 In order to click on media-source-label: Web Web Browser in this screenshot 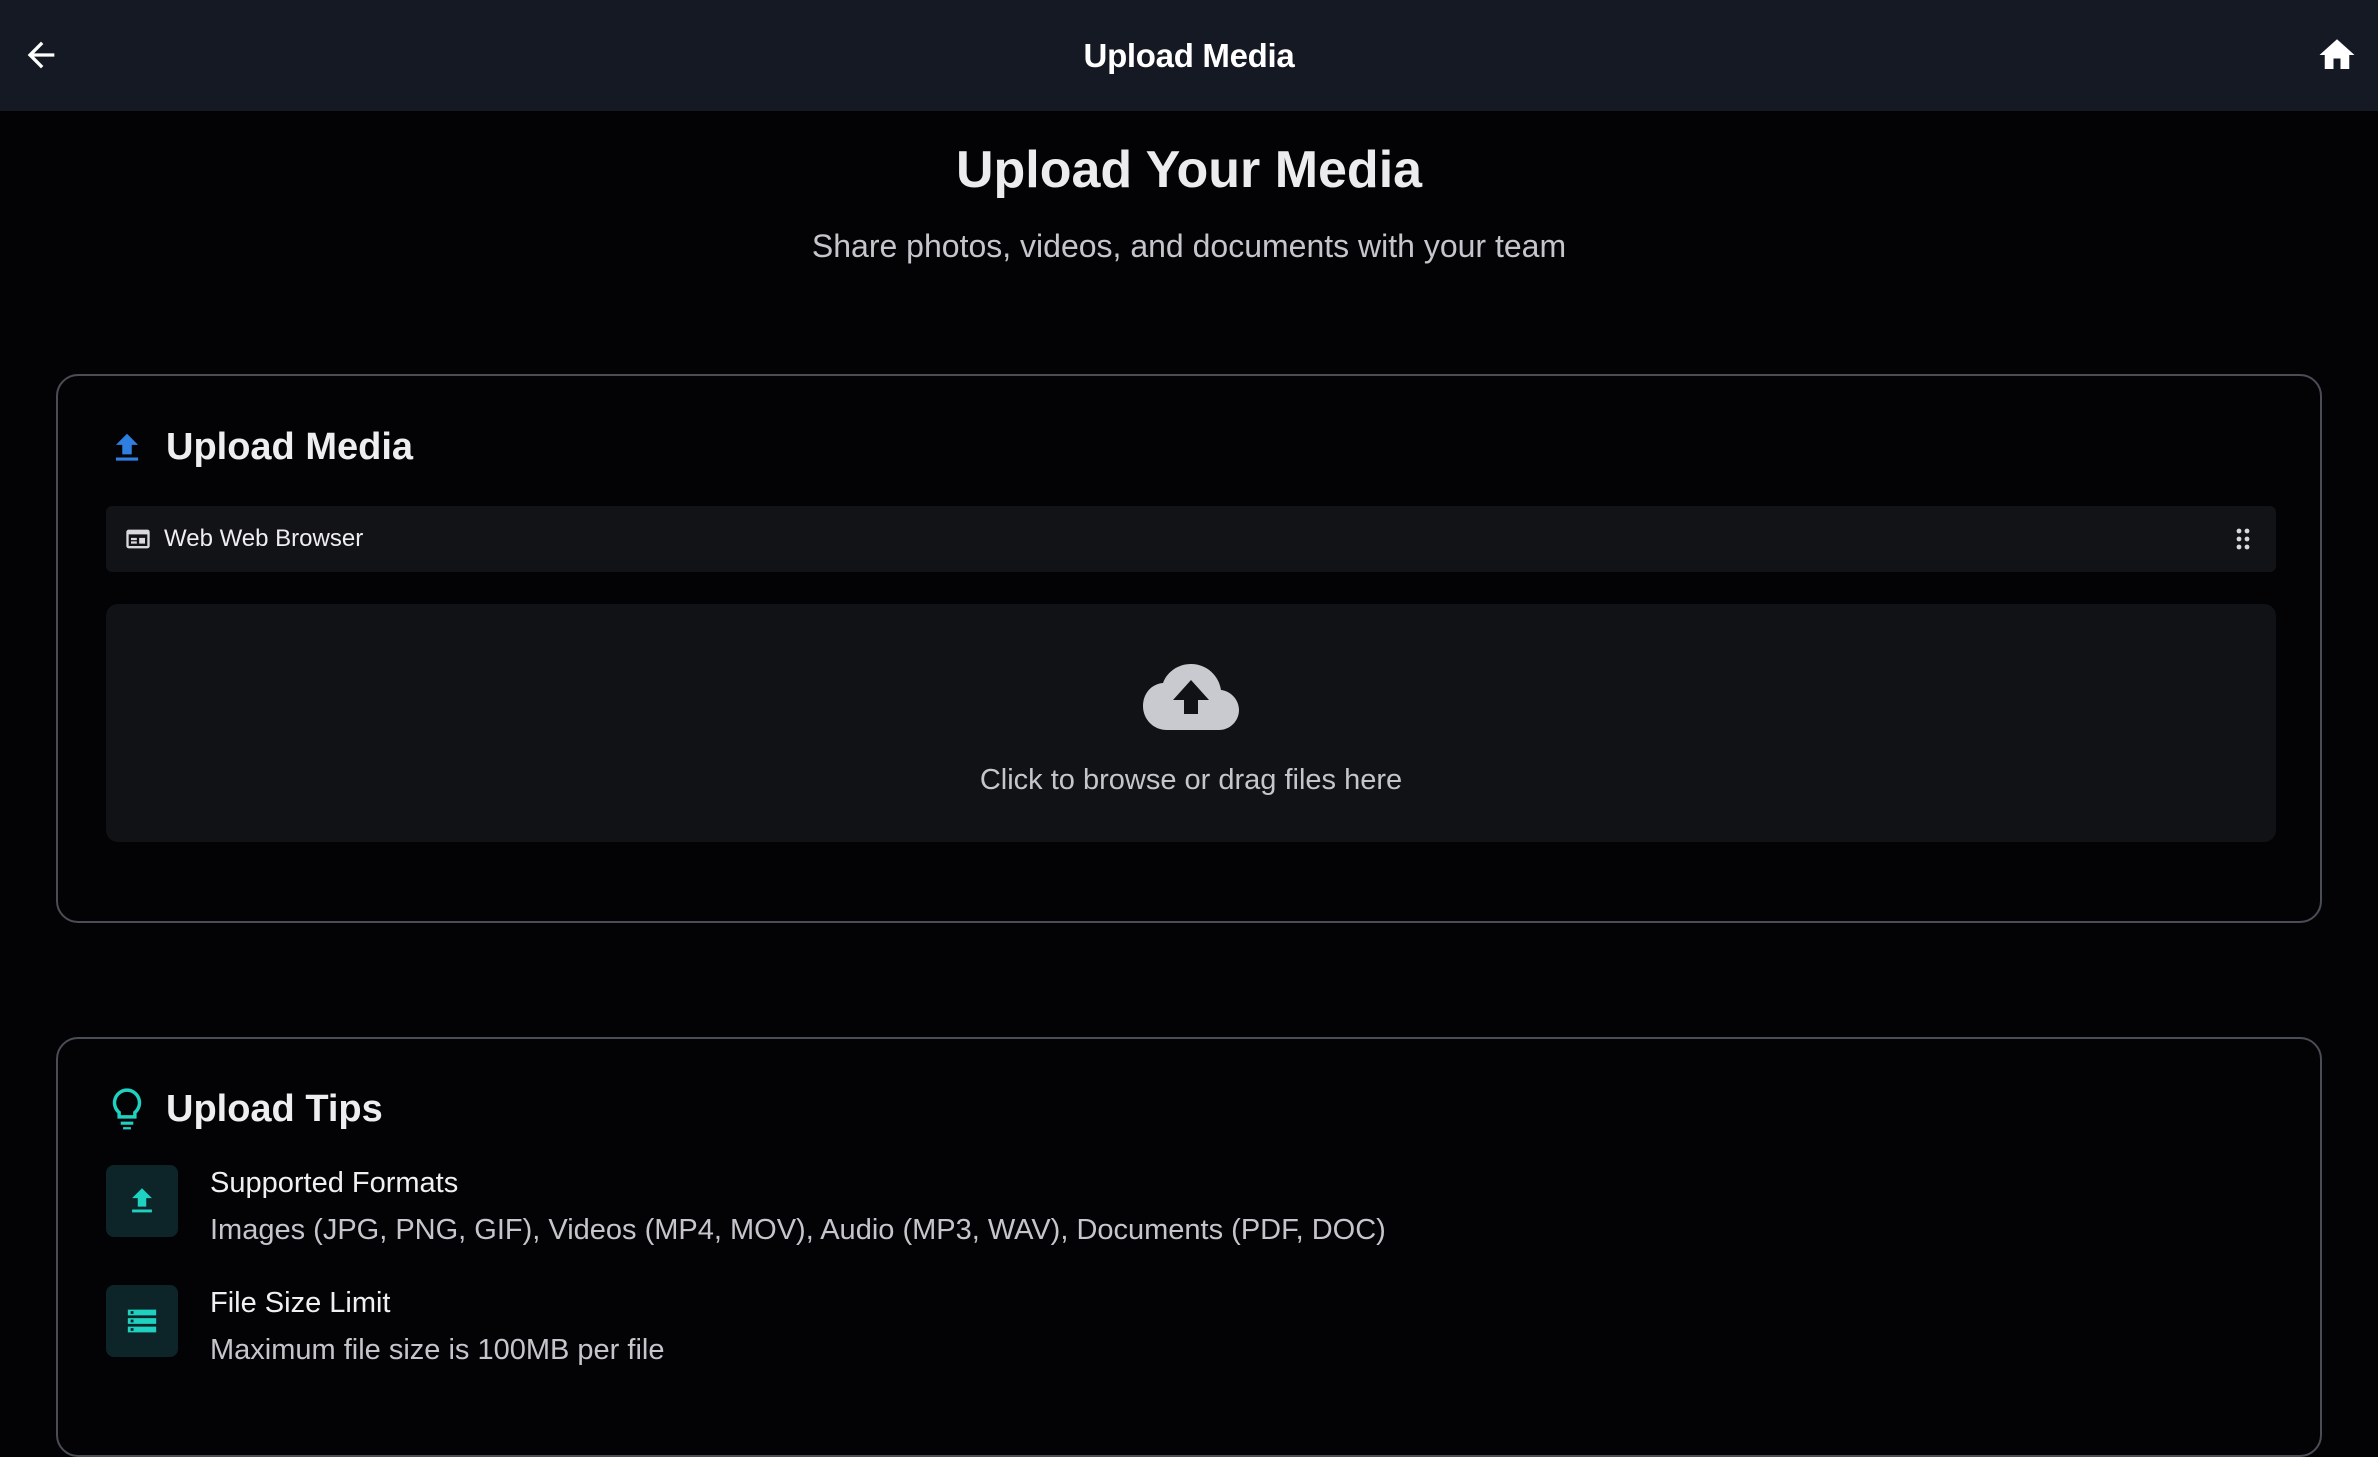, I will do `click(264, 538)`.